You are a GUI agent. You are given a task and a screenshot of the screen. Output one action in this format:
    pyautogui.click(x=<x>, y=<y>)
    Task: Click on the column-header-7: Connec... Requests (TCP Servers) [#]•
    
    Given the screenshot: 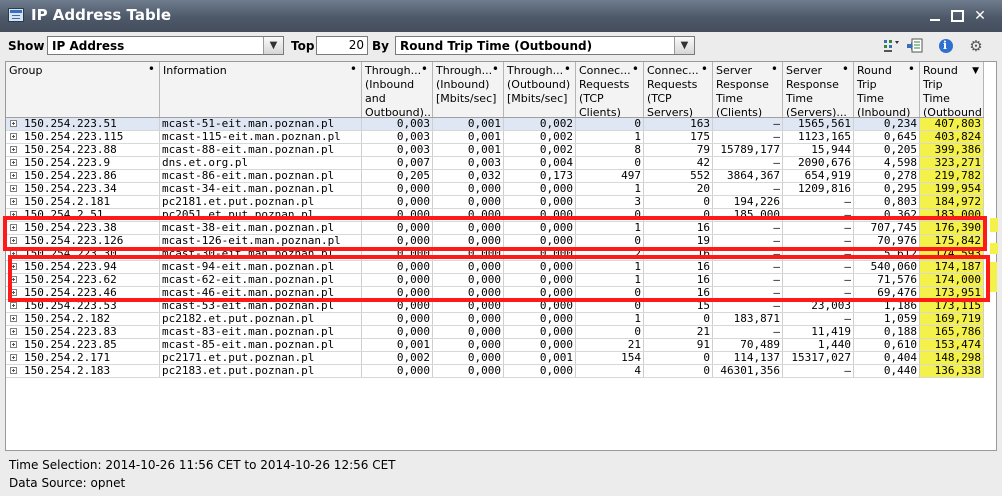 What is the action you would take?
    pyautogui.click(x=678, y=89)
    